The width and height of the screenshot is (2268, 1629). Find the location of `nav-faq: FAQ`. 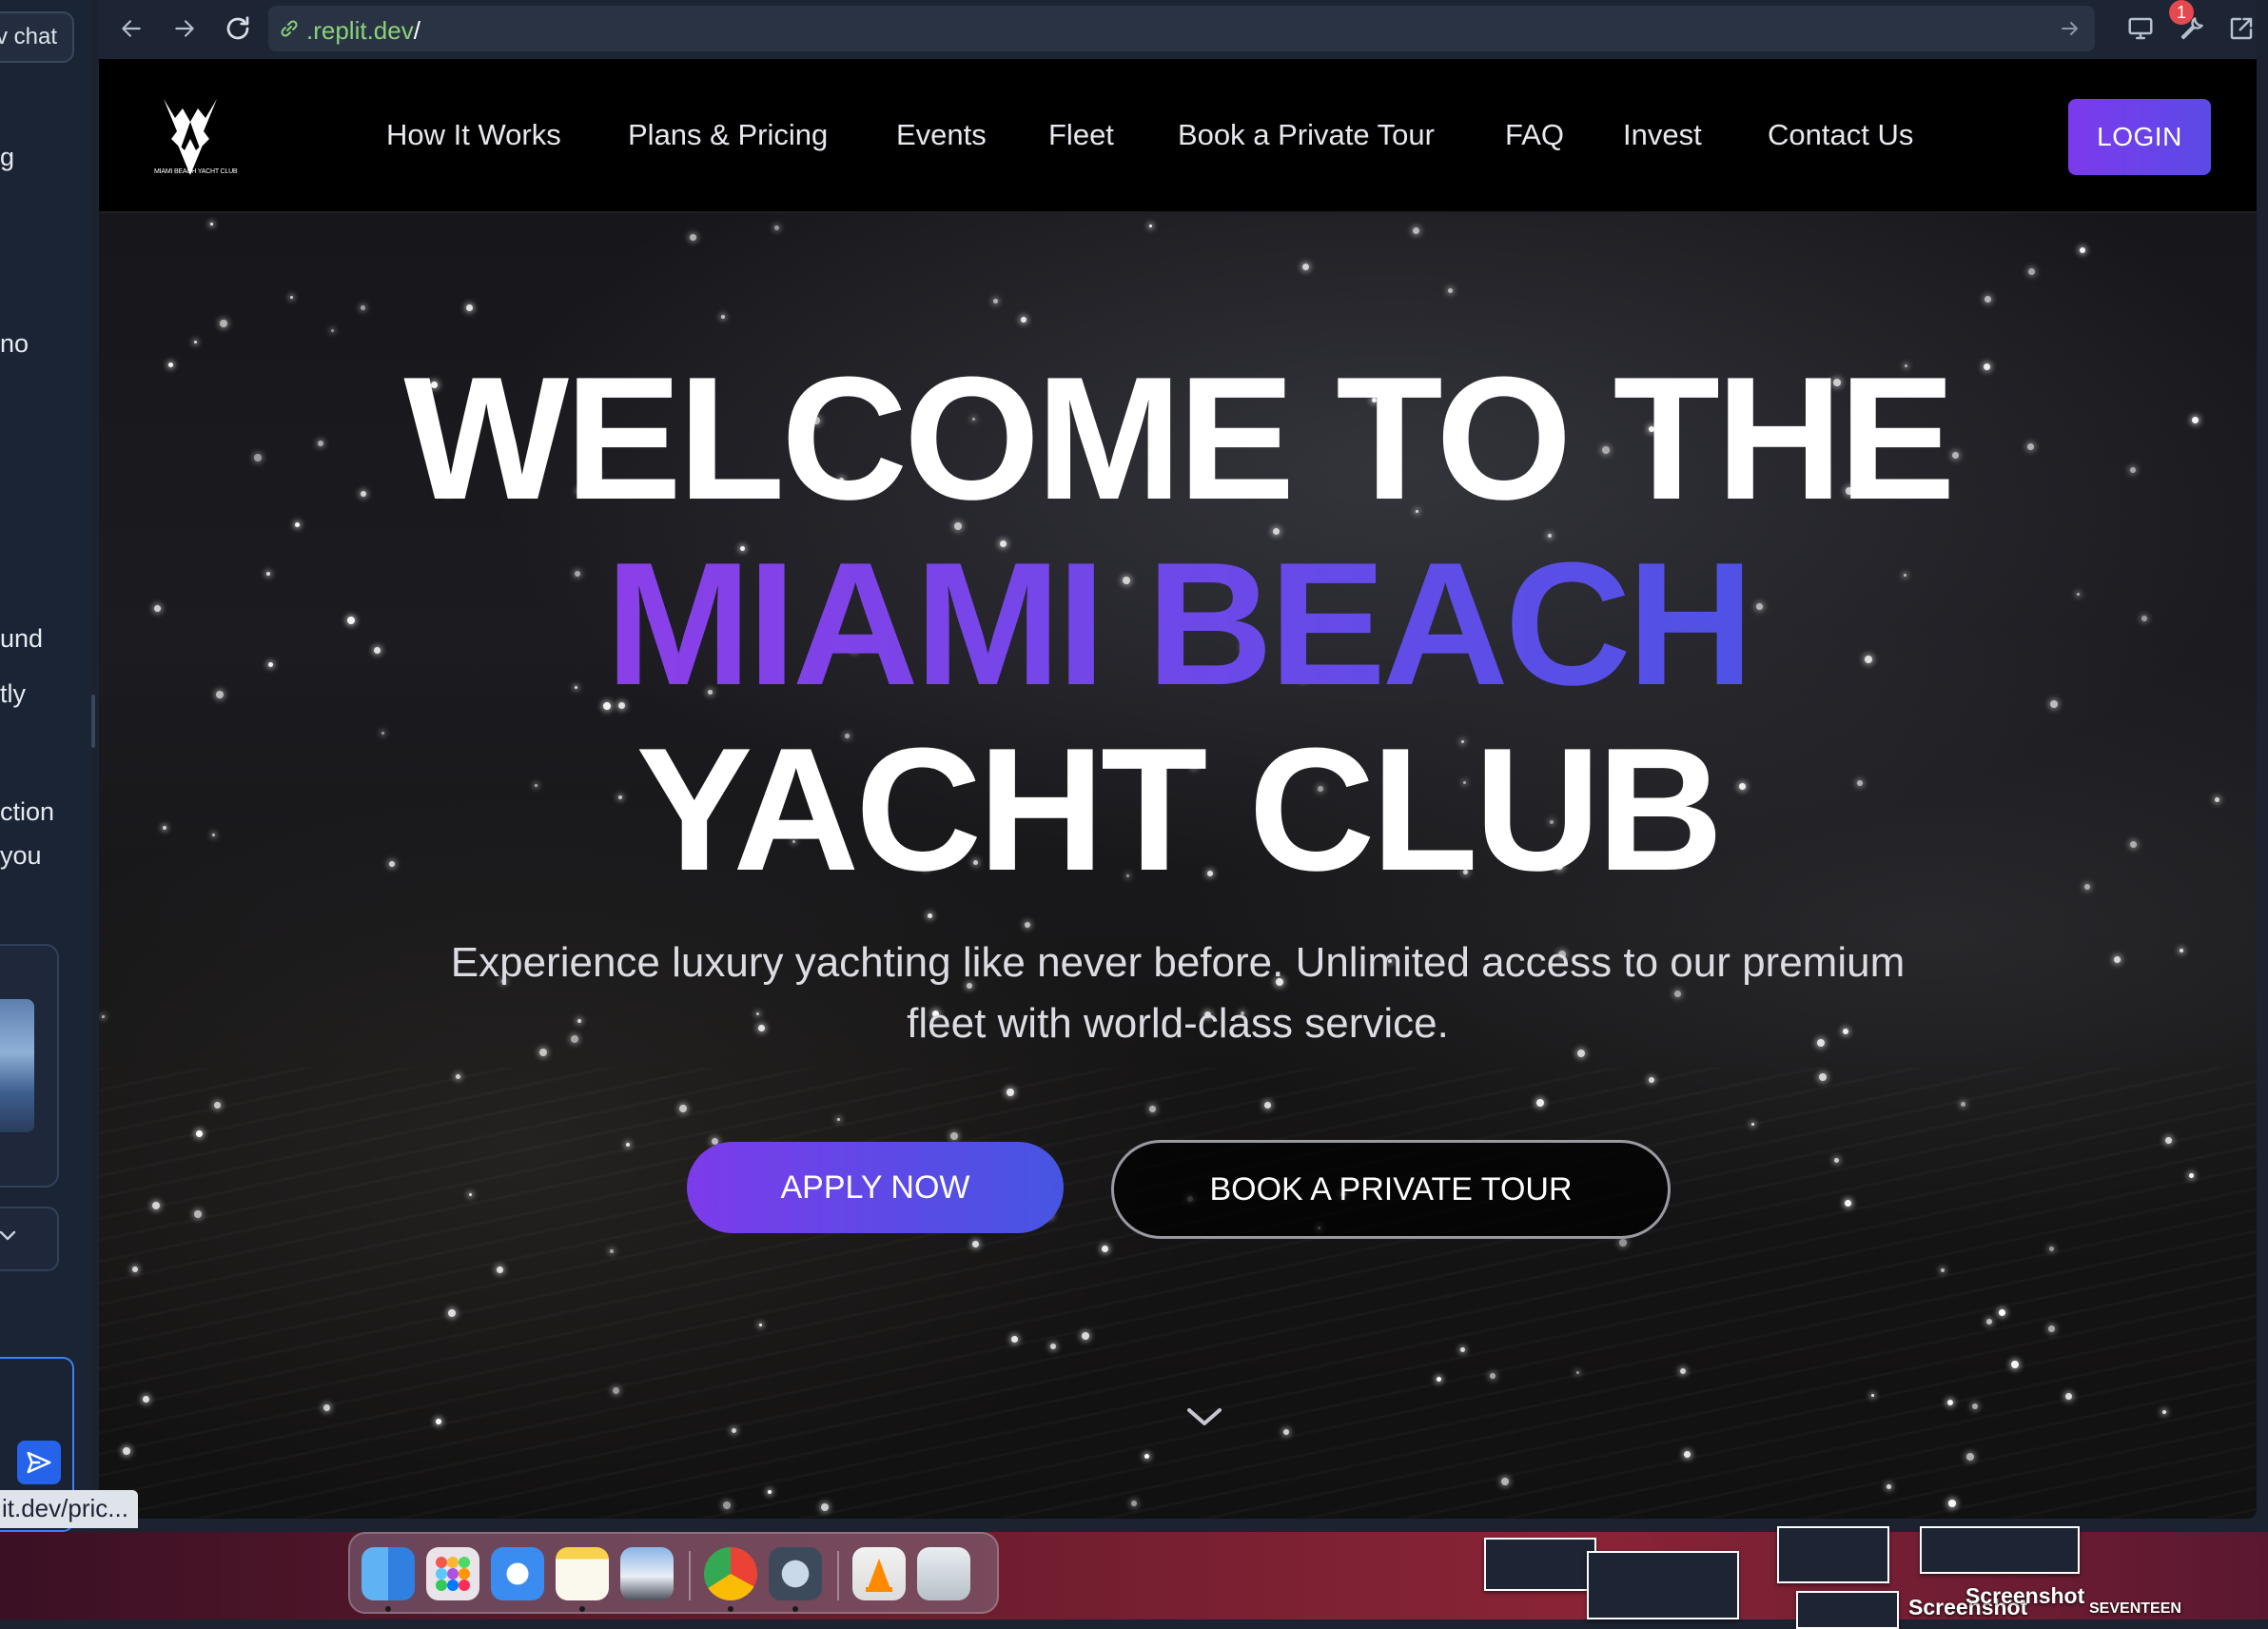

nav-faq: FAQ is located at coordinates (1534, 135).